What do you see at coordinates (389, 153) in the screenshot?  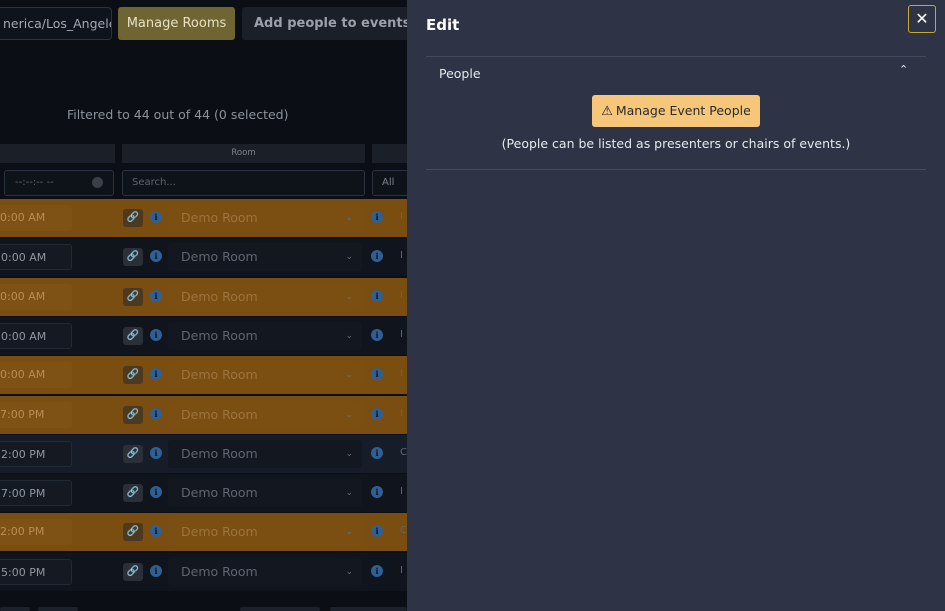 I see `next-column-header` at bounding box center [389, 153].